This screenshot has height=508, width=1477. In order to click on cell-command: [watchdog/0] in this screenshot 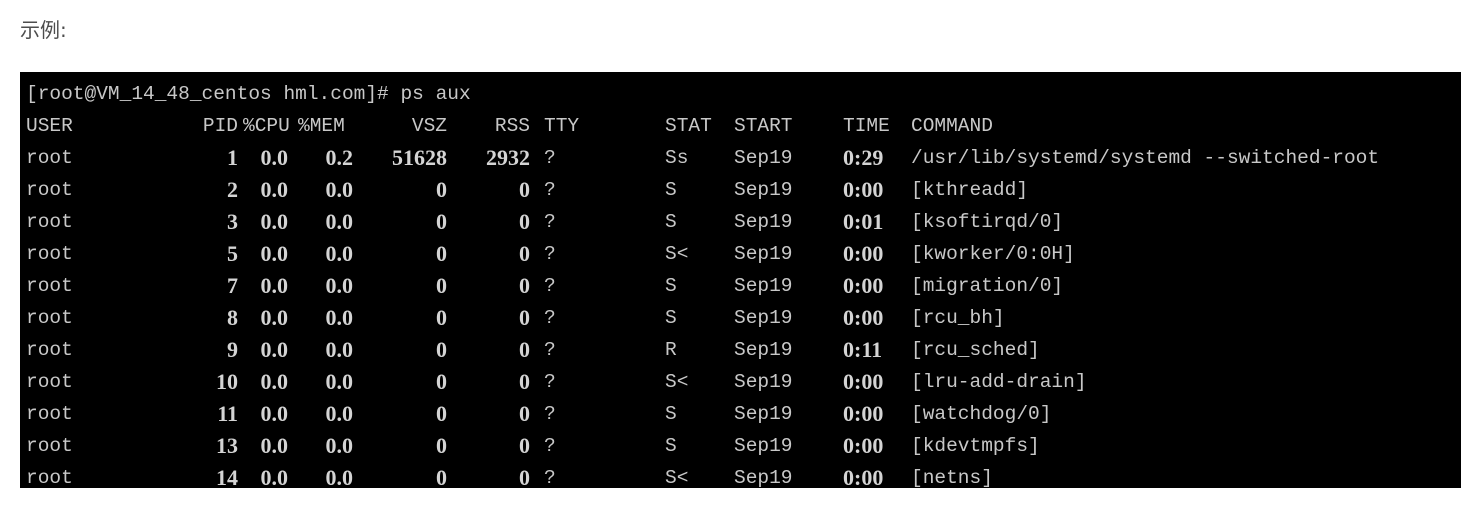, I will do `click(981, 414)`.